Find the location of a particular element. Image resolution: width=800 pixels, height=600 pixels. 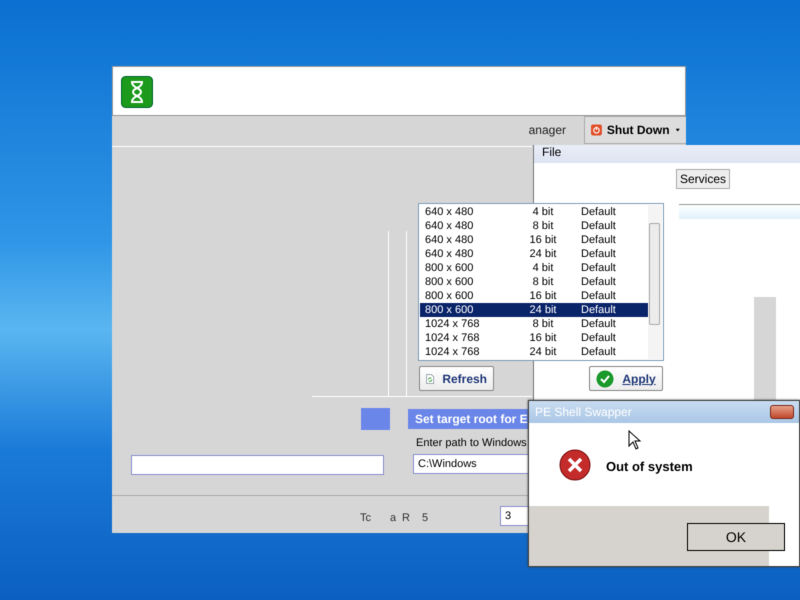

caret-icon is located at coordinates (677, 130).